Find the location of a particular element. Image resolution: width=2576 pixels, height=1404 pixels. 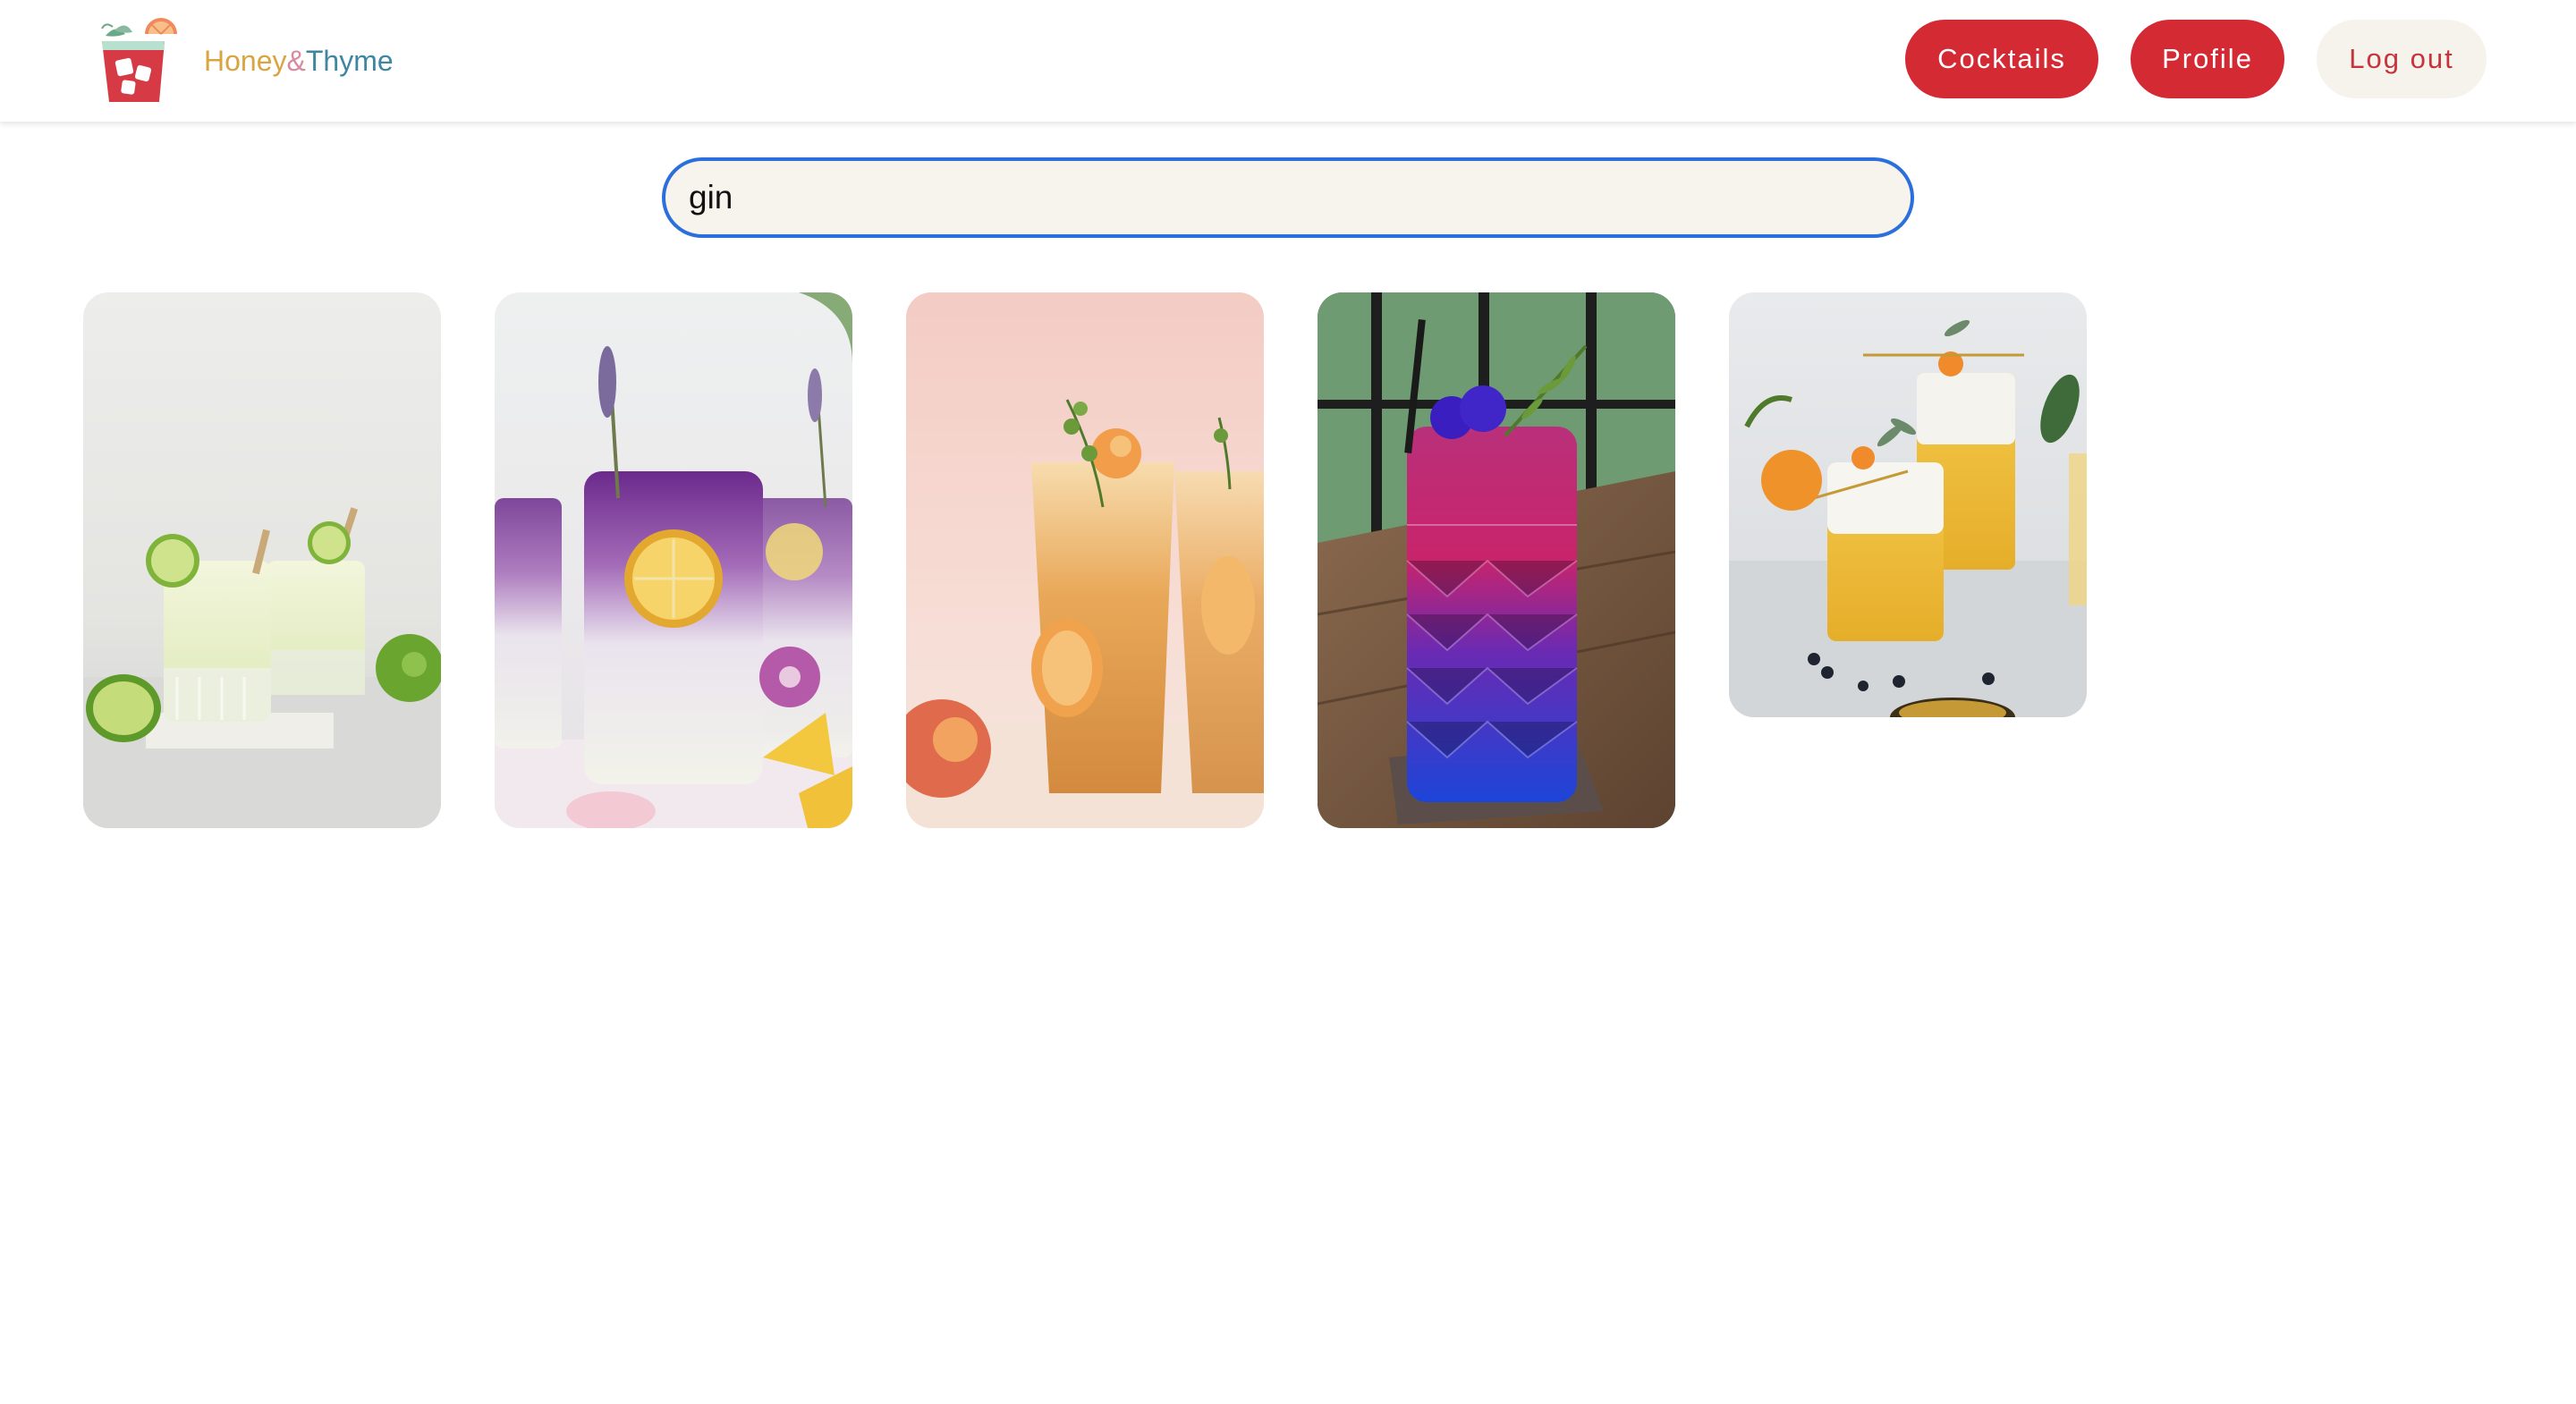

cocktails-button: Cocktails is located at coordinates (2001, 59).